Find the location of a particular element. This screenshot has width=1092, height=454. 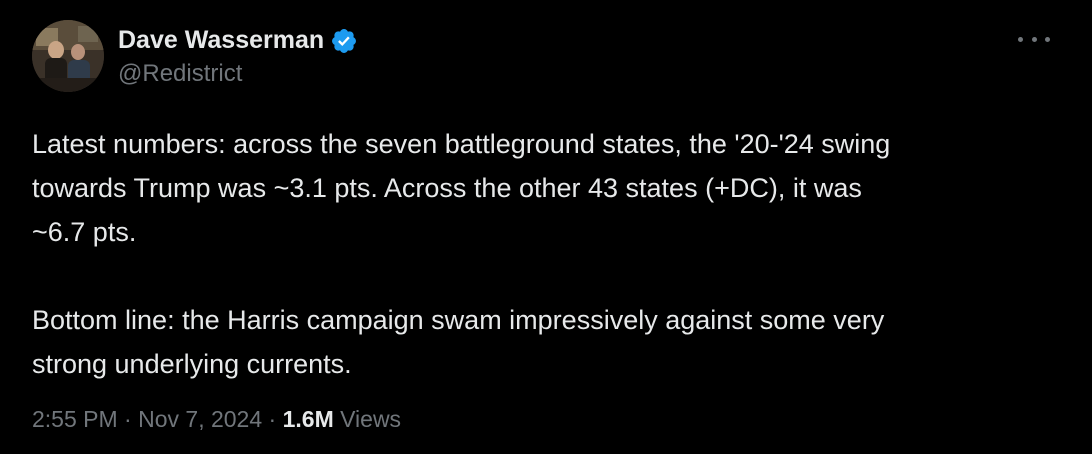

tweet-metadata: 2:55 PM · Nov 7, 2024 · 1.6M Views is located at coordinates (216, 419).